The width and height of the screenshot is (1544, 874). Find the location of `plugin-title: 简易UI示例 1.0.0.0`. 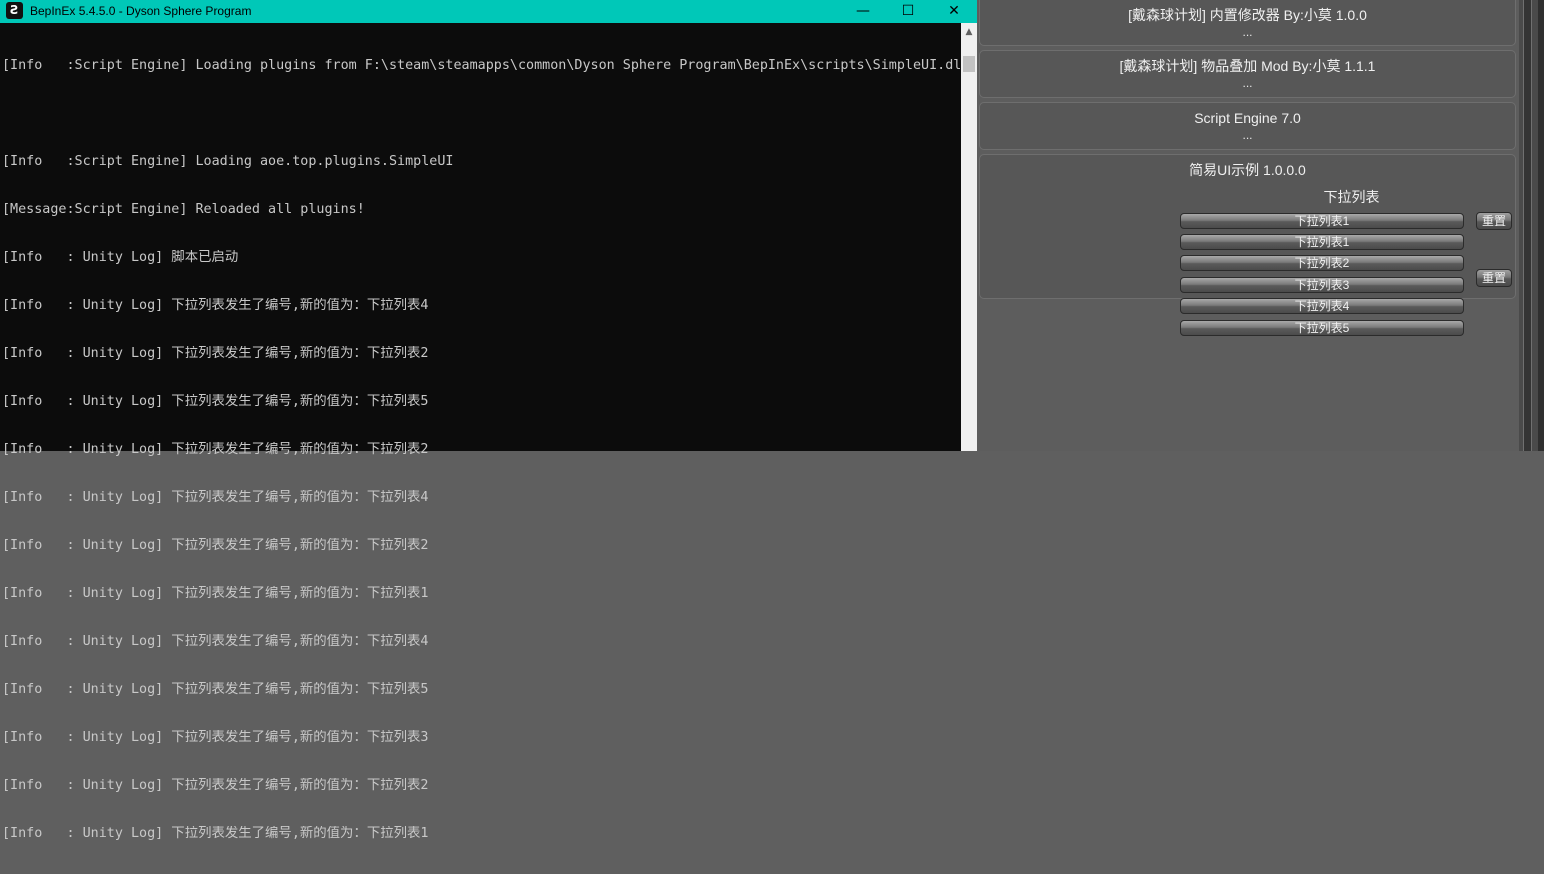

plugin-title: 简易UI示例 1.0.0.0 is located at coordinates (1247, 170).